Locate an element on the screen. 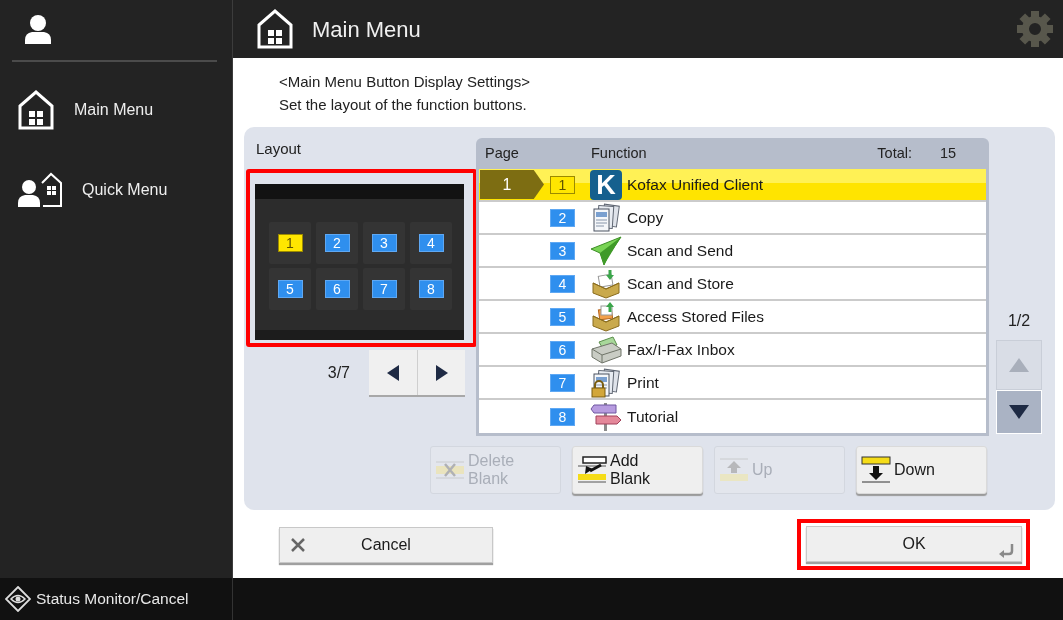 Image resolution: width=1063 pixels, height=620 pixels. total-label: Total: is located at coordinates (894, 153).